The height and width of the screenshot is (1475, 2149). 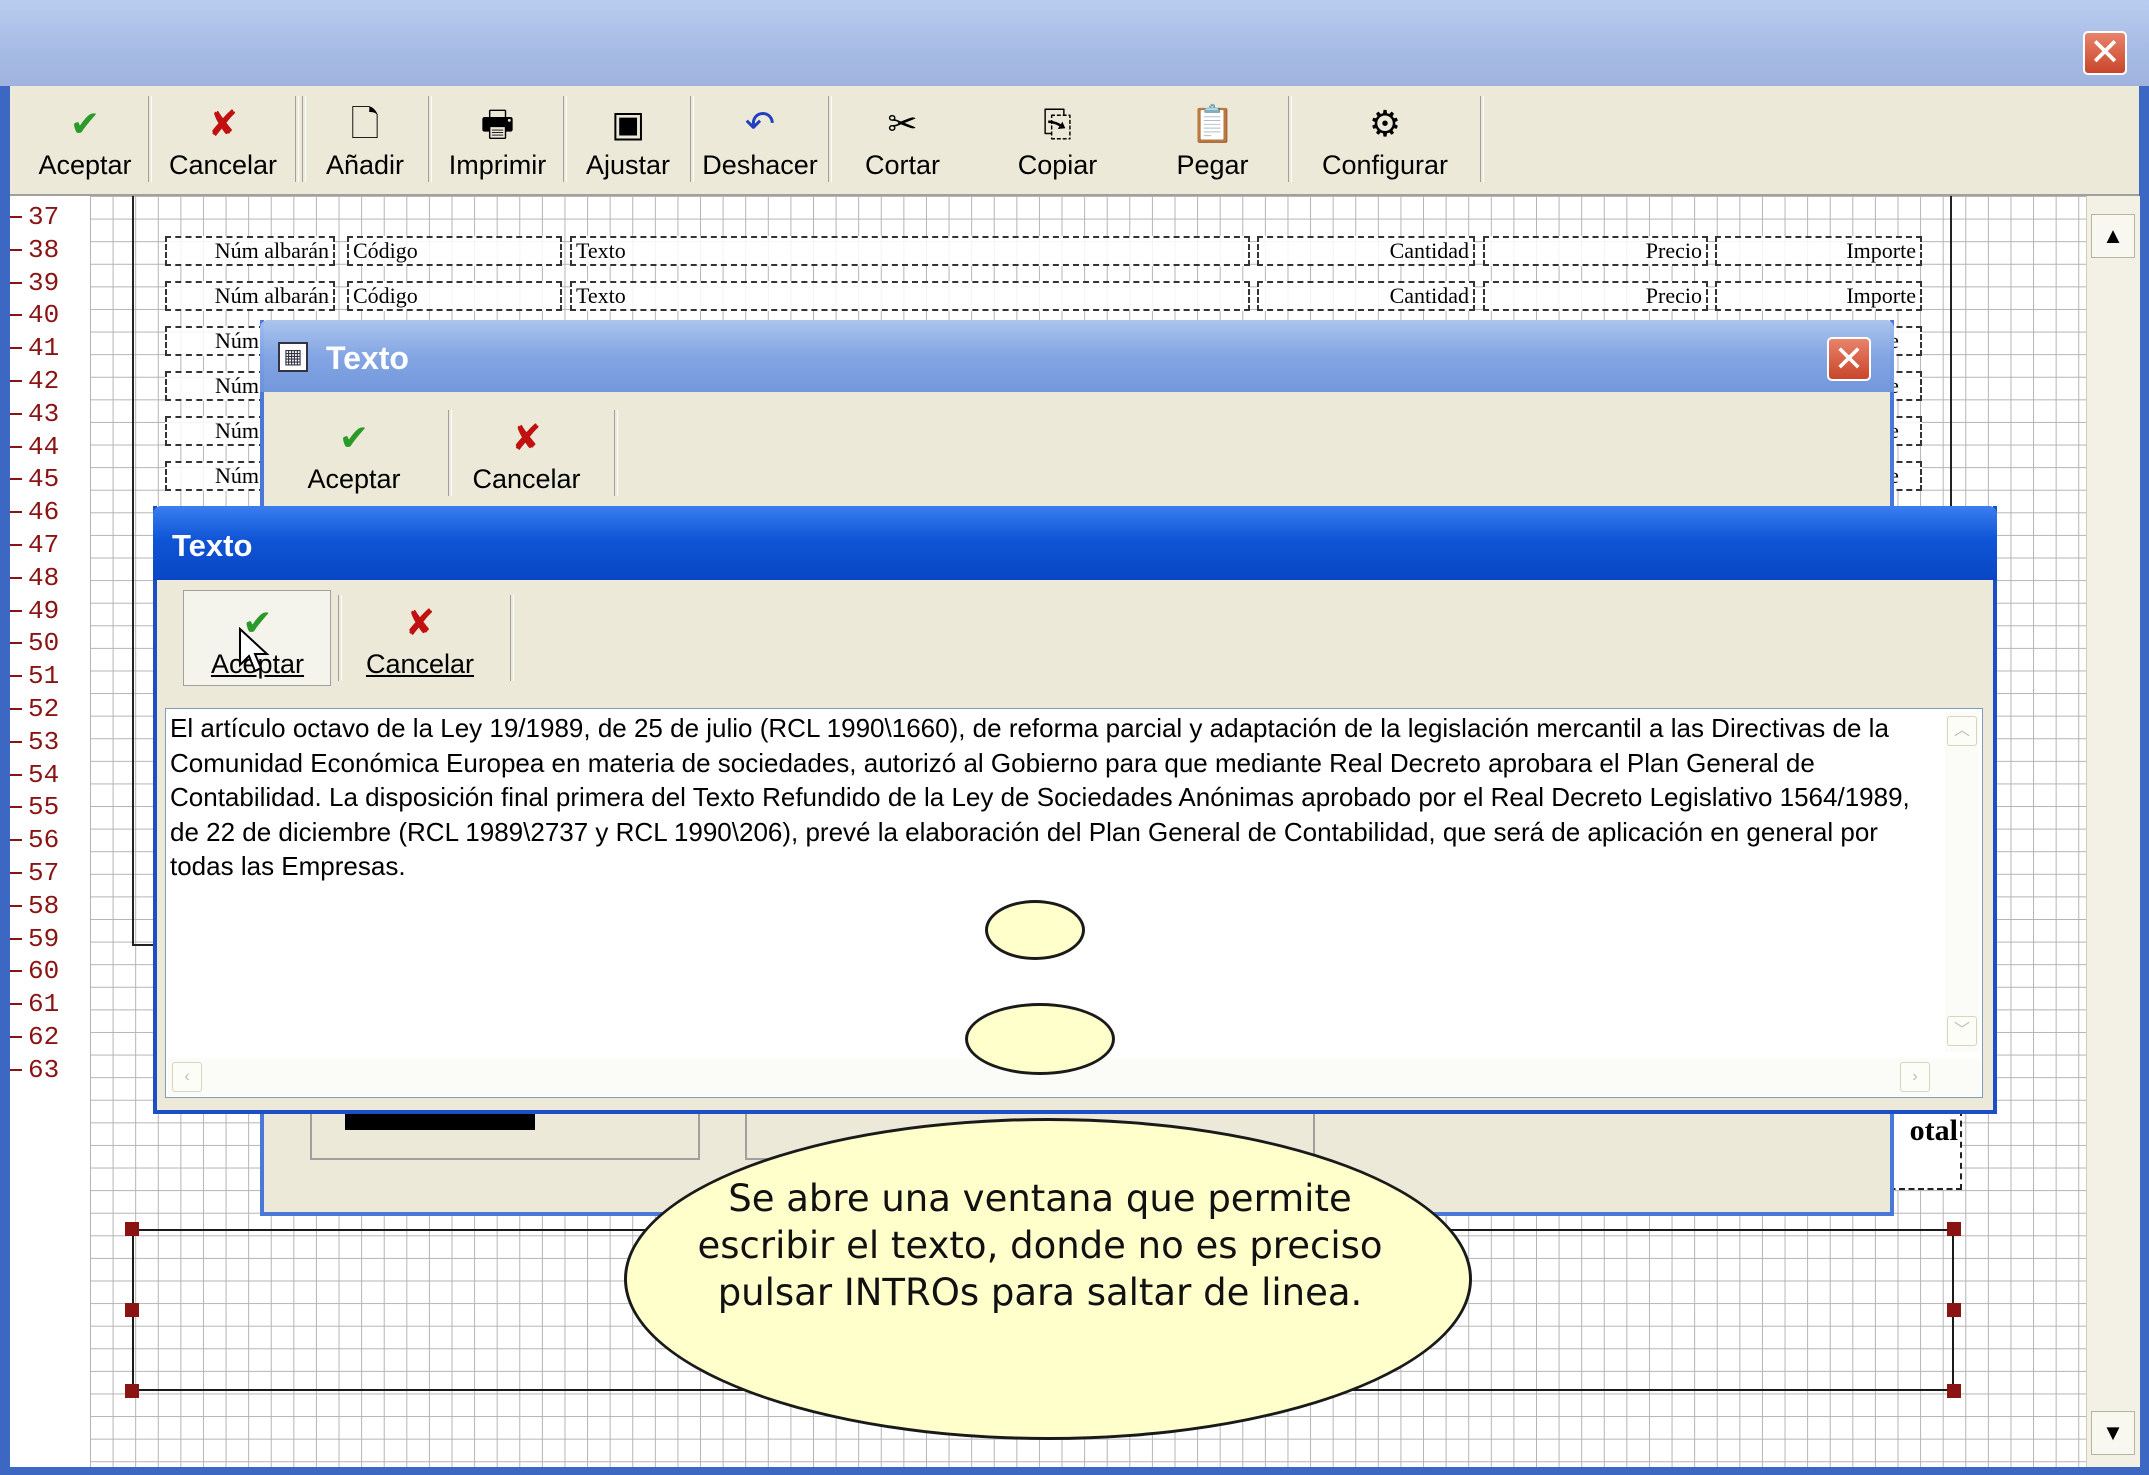 I want to click on callout-thought-bubble-small, so click(x=1035, y=930).